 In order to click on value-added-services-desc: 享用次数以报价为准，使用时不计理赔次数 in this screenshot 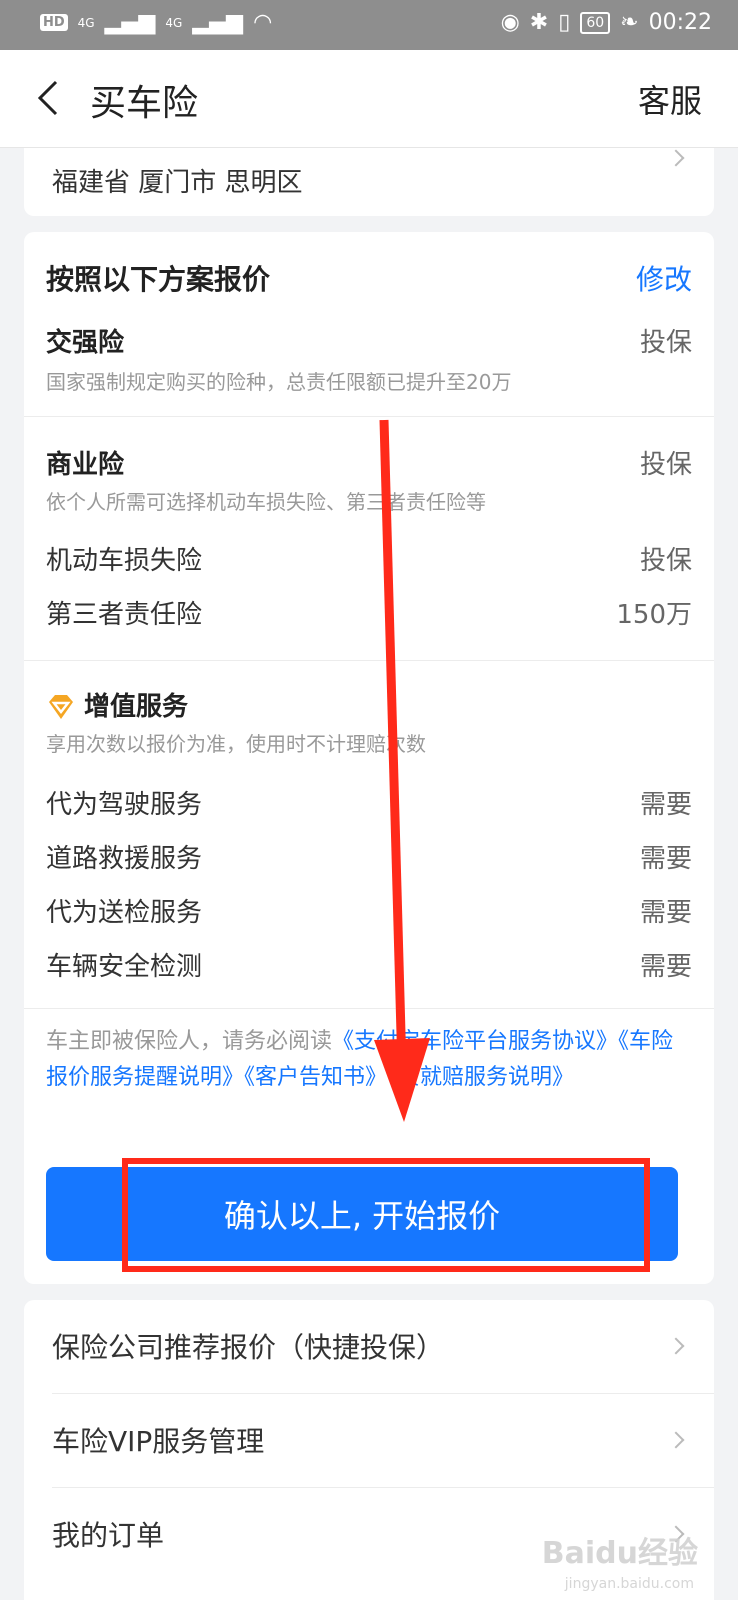, I will do `click(236, 744)`.